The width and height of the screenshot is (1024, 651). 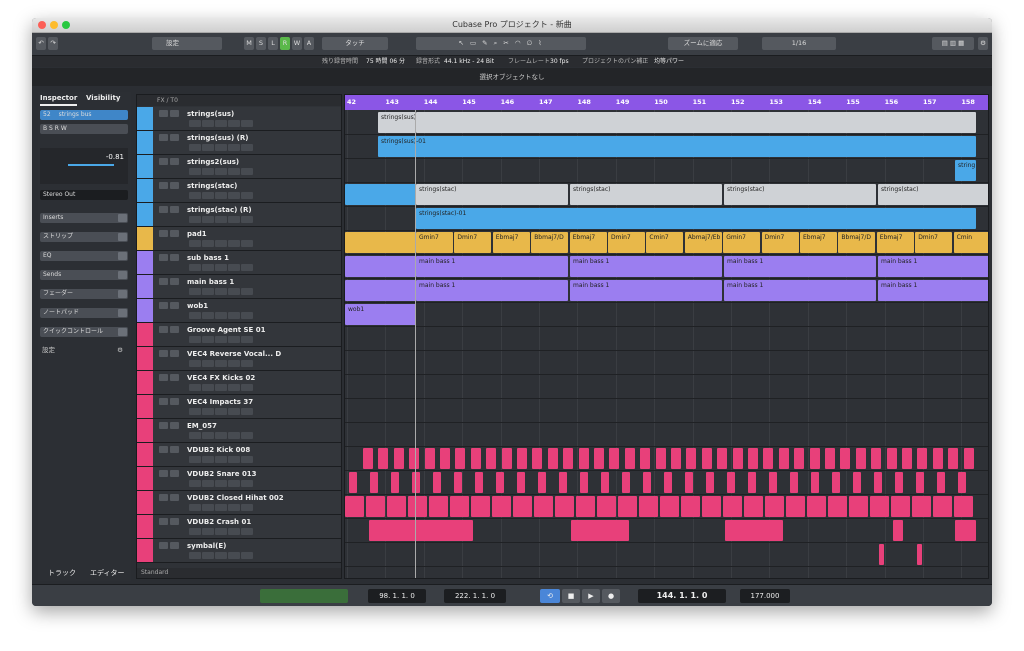 I want to click on preset-select: 設定, so click(x=187, y=43).